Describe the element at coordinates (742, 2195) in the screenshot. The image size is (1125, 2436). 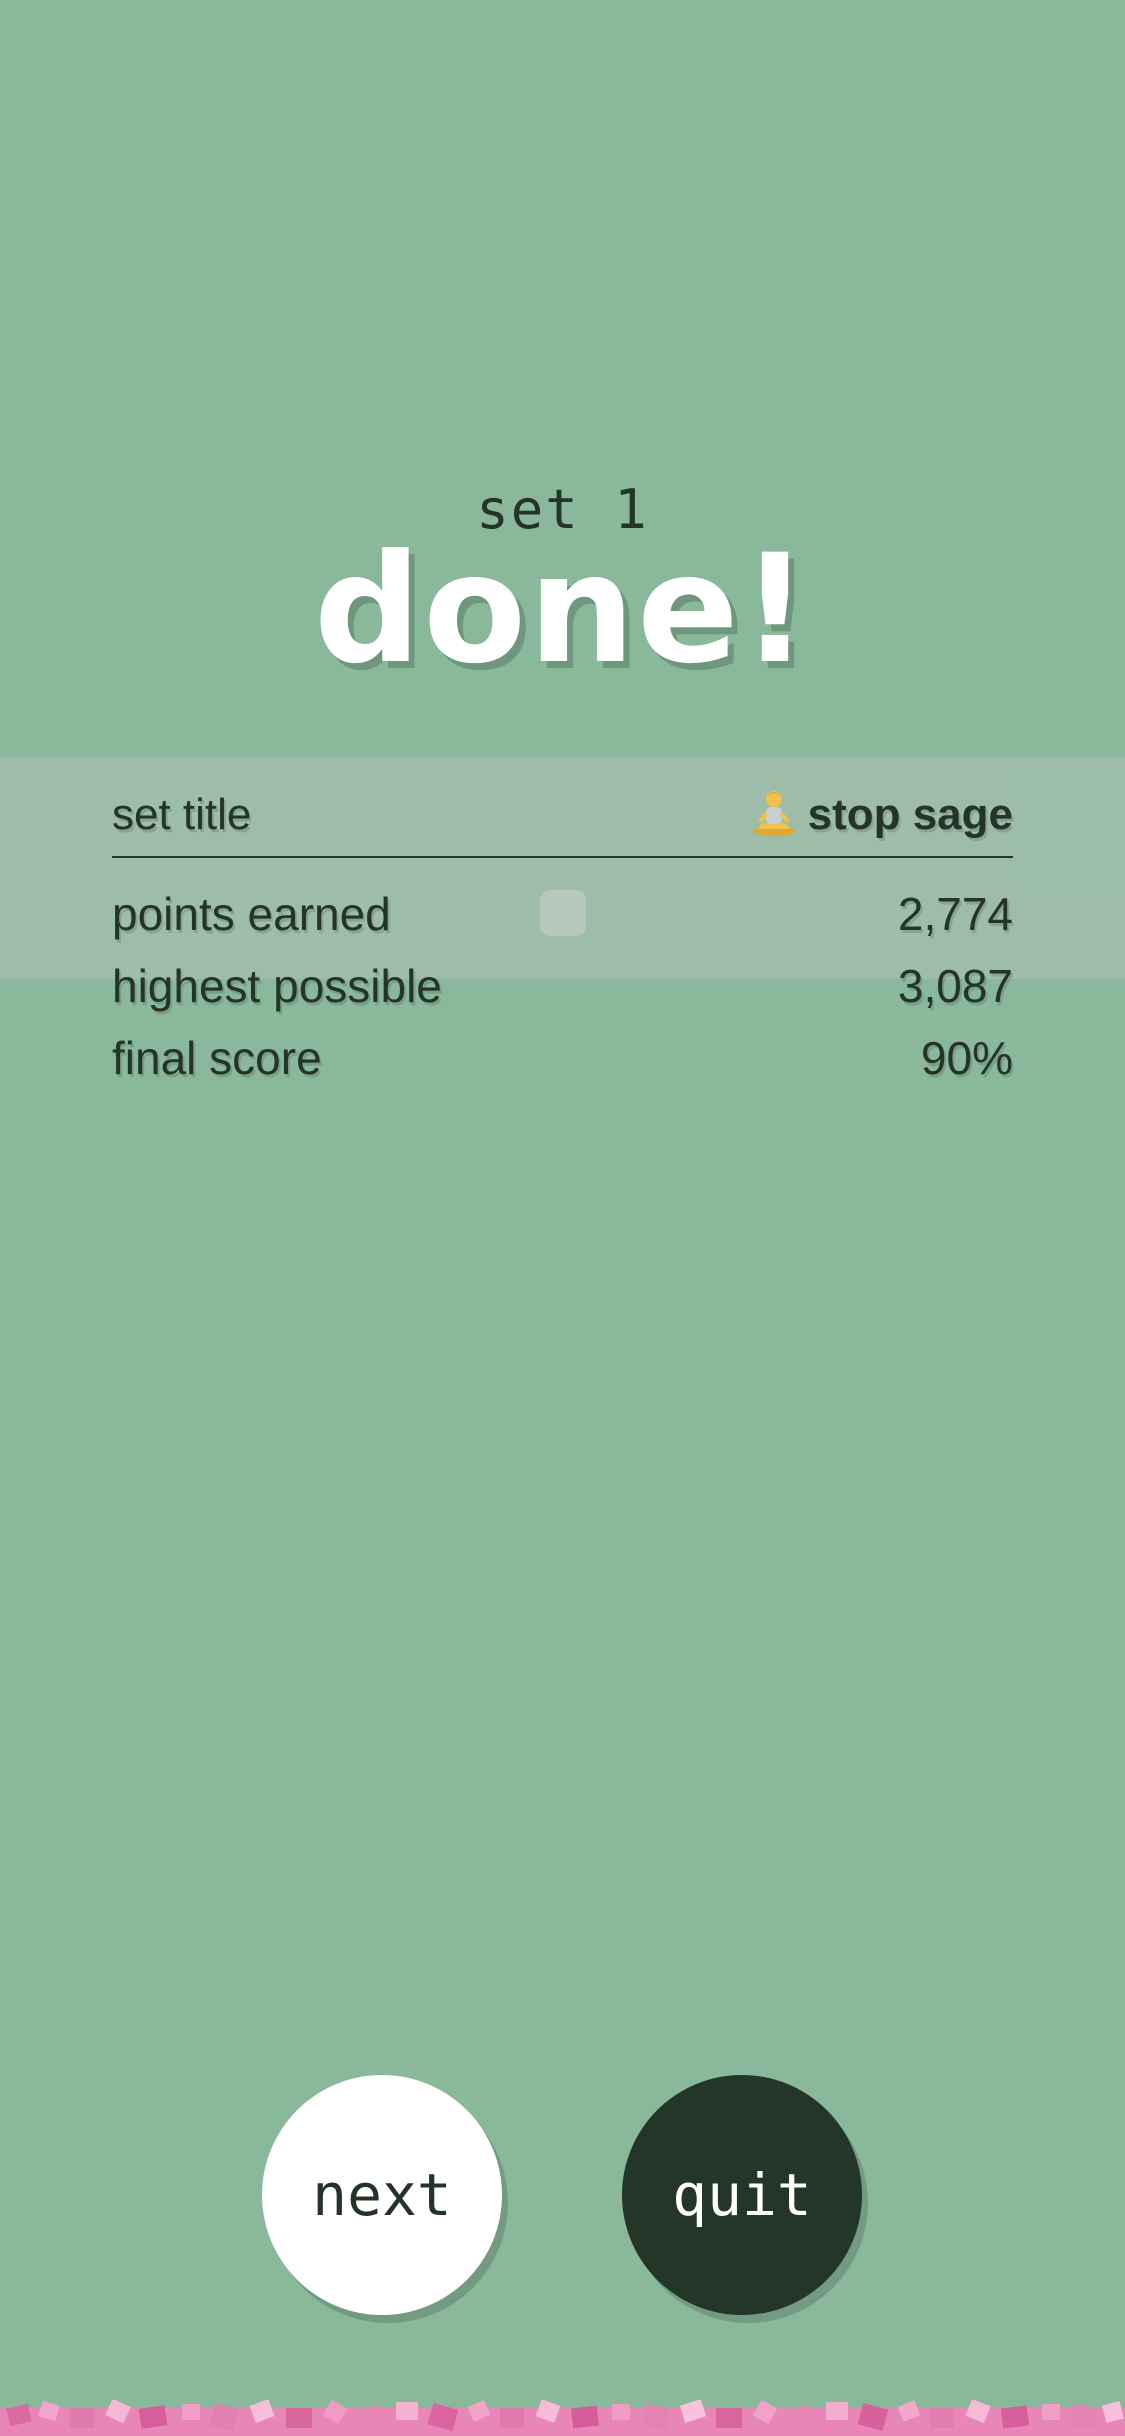
I see `quit-button: quit` at that location.